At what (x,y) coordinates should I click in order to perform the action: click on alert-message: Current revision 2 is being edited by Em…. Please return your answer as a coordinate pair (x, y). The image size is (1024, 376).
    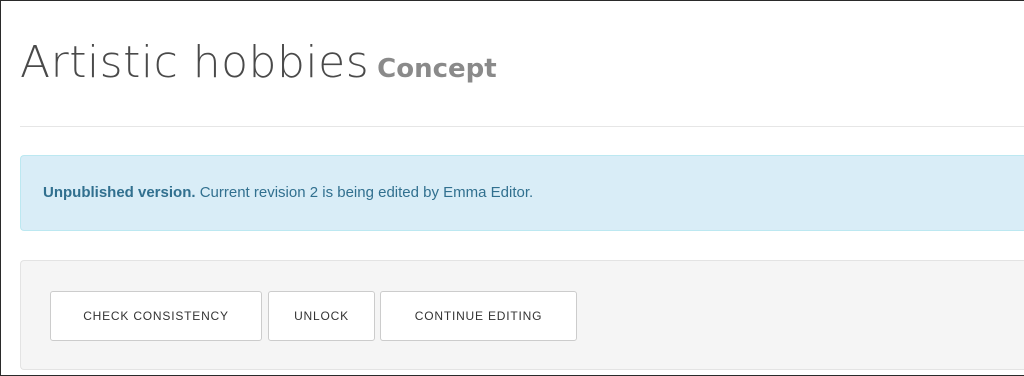
    Looking at the image, I should click on (364, 192).